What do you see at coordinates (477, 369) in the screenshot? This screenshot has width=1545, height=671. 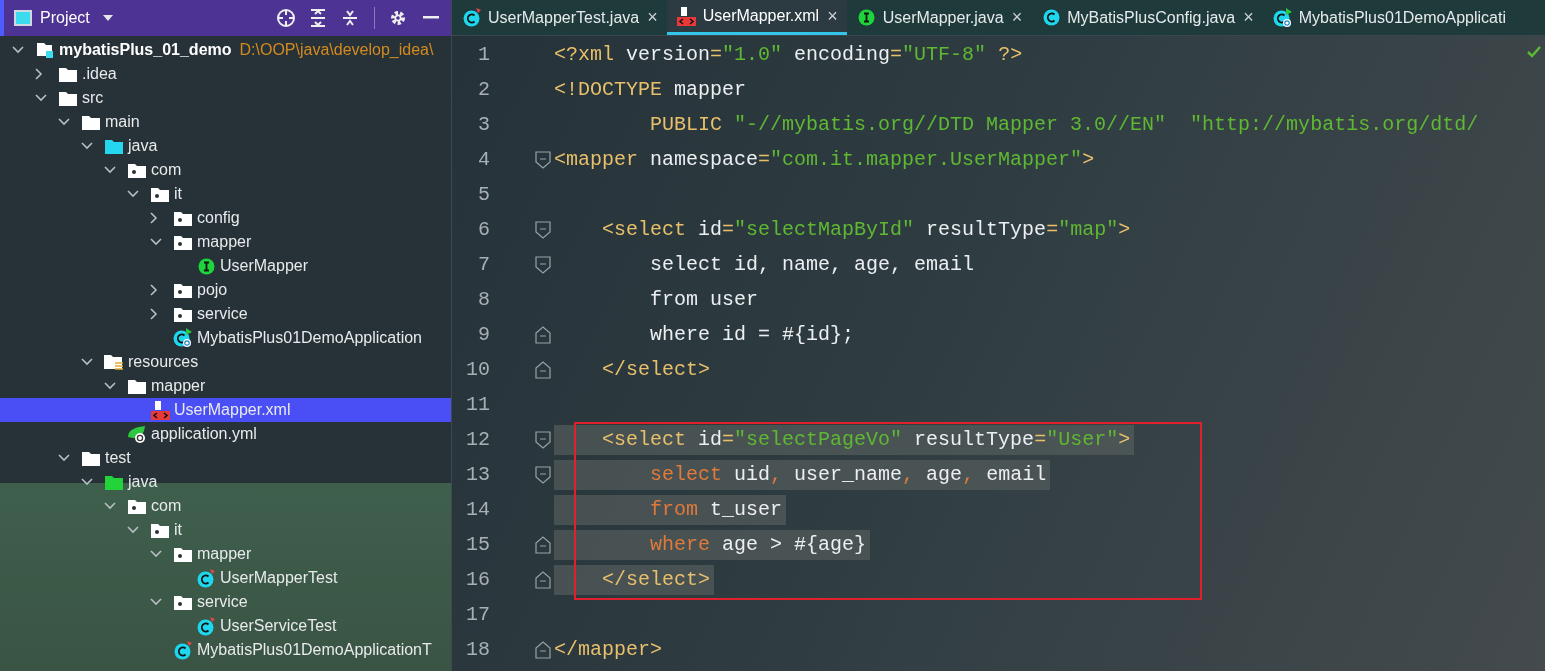 I see `line-number: 10` at bounding box center [477, 369].